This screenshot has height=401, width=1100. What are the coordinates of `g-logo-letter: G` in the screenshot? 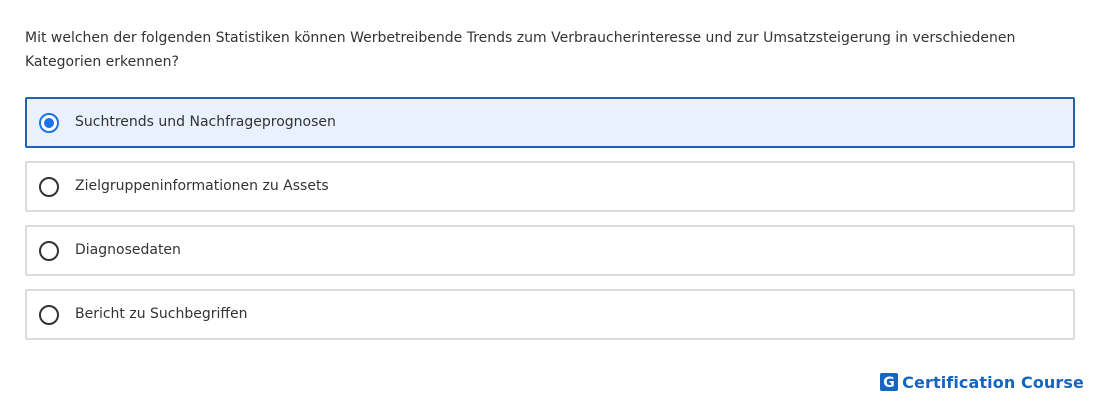 It's located at (889, 383).